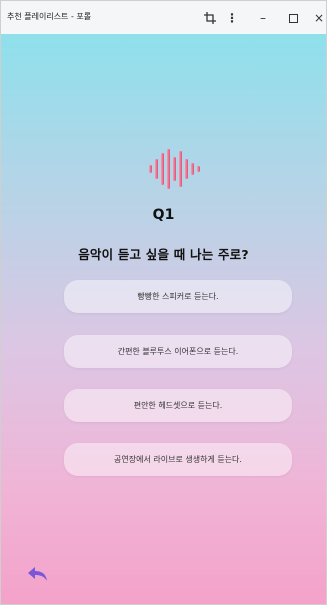 This screenshot has width=327, height=605. Describe the element at coordinates (319, 18) in the screenshot. I see `close-icon: ×` at that location.